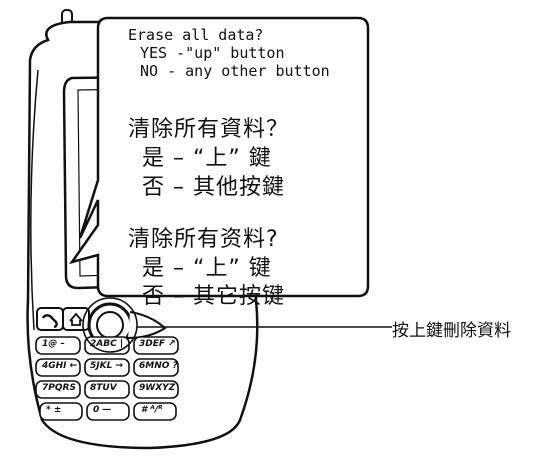  Describe the element at coordinates (207, 158) in the screenshot. I see `callout-traditional-yes: 是 – “上” 鍵` at that location.